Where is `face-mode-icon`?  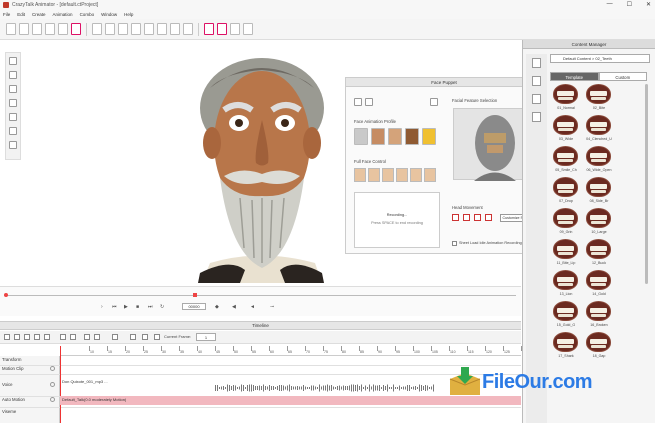 face-mode-icon is located at coordinates (358, 102).